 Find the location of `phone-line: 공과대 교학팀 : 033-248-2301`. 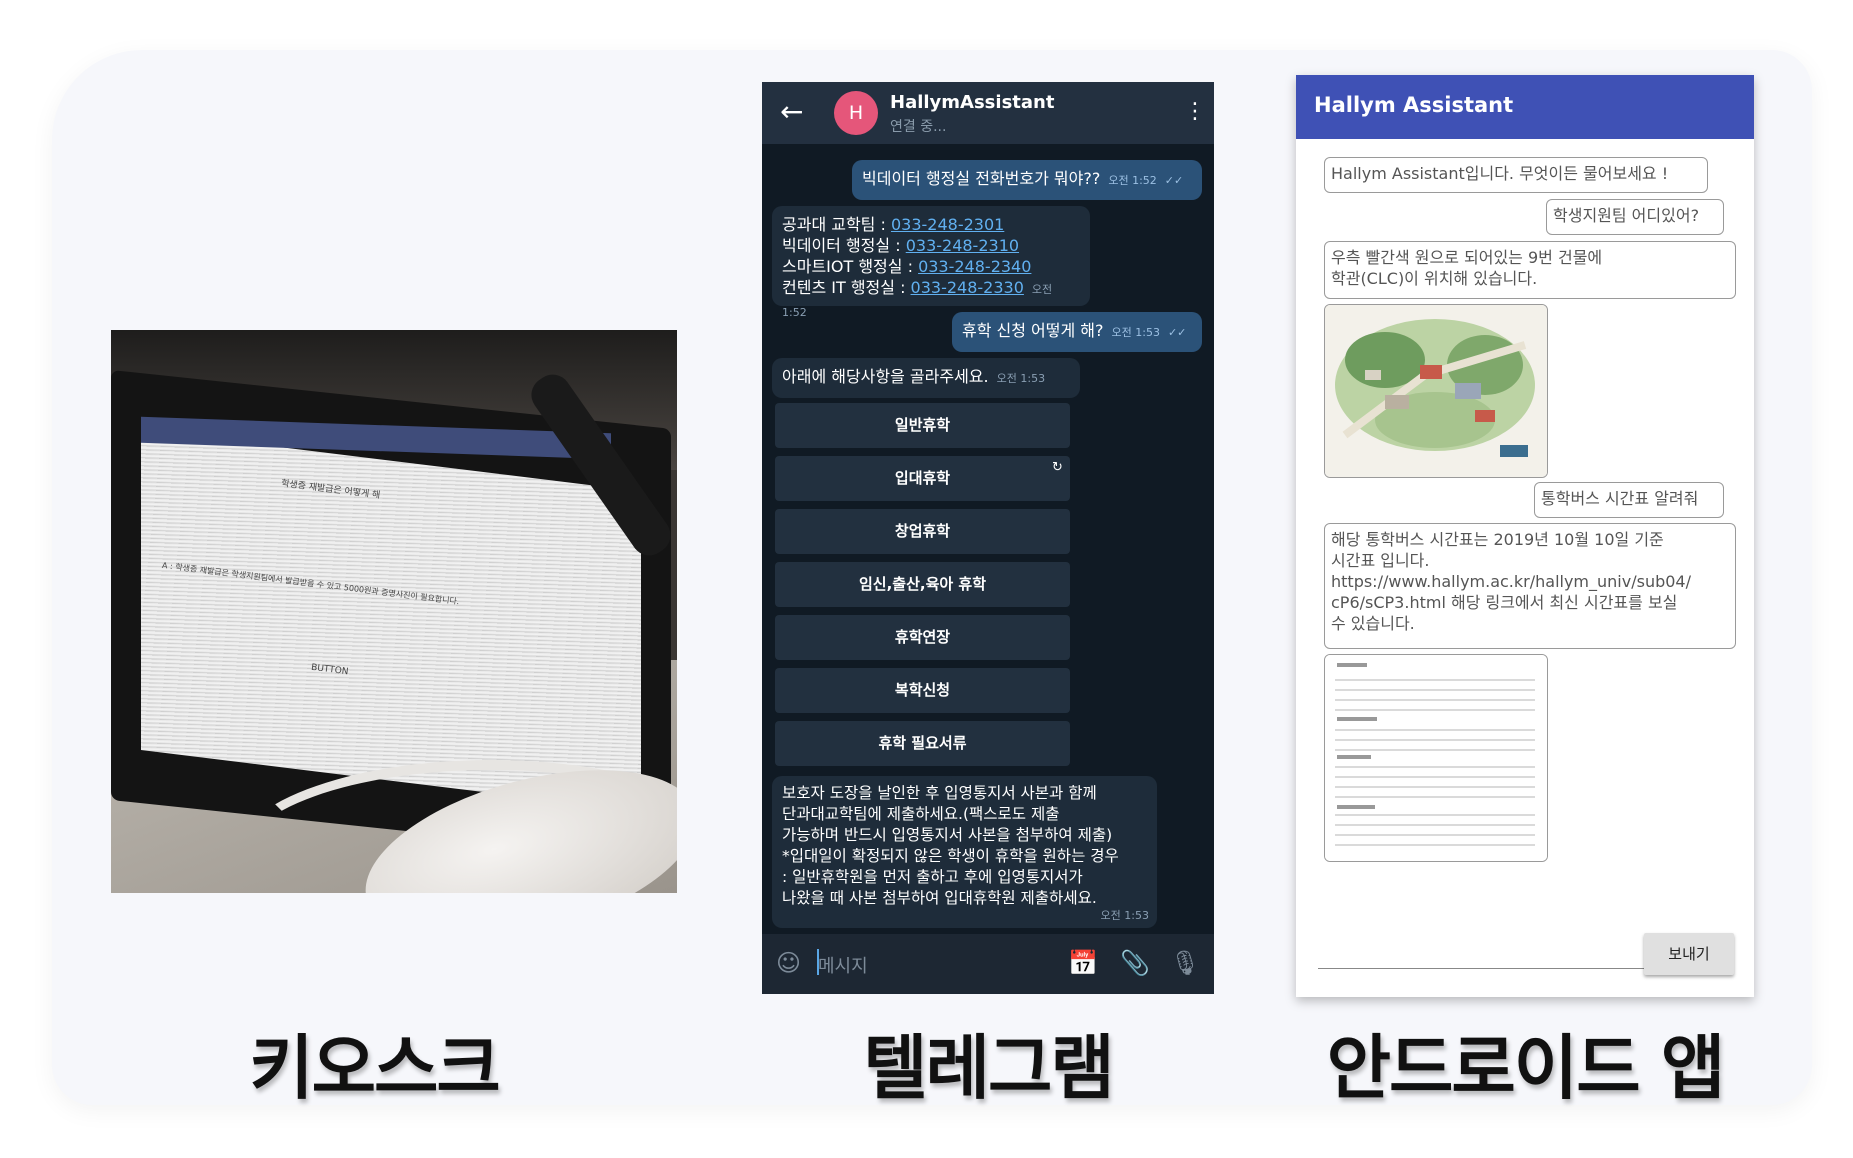

phone-line: 공과대 교학팀 : 033-248-2301 is located at coordinates (931, 224).